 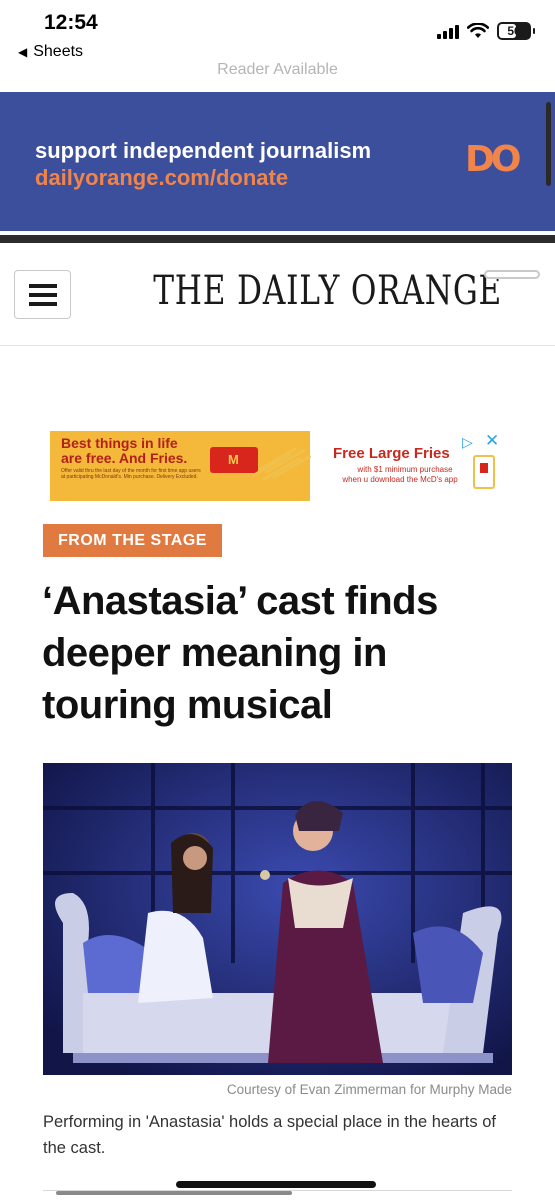 I want to click on donate-url: dailyorange.com/donate, so click(x=161, y=178).